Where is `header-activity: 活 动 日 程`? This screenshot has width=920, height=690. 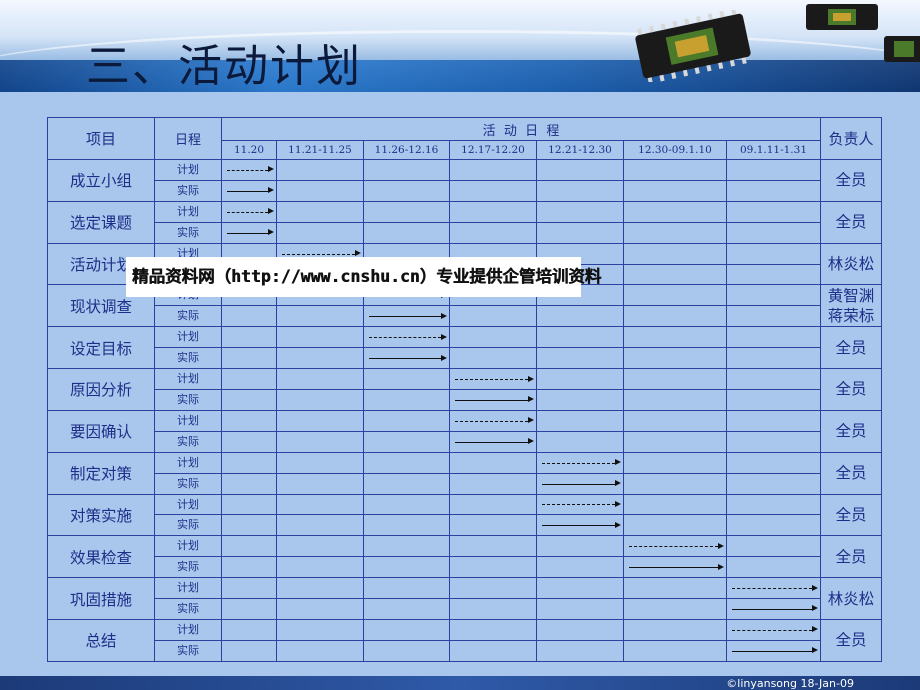 header-activity: 活 动 日 程 is located at coordinates (521, 129).